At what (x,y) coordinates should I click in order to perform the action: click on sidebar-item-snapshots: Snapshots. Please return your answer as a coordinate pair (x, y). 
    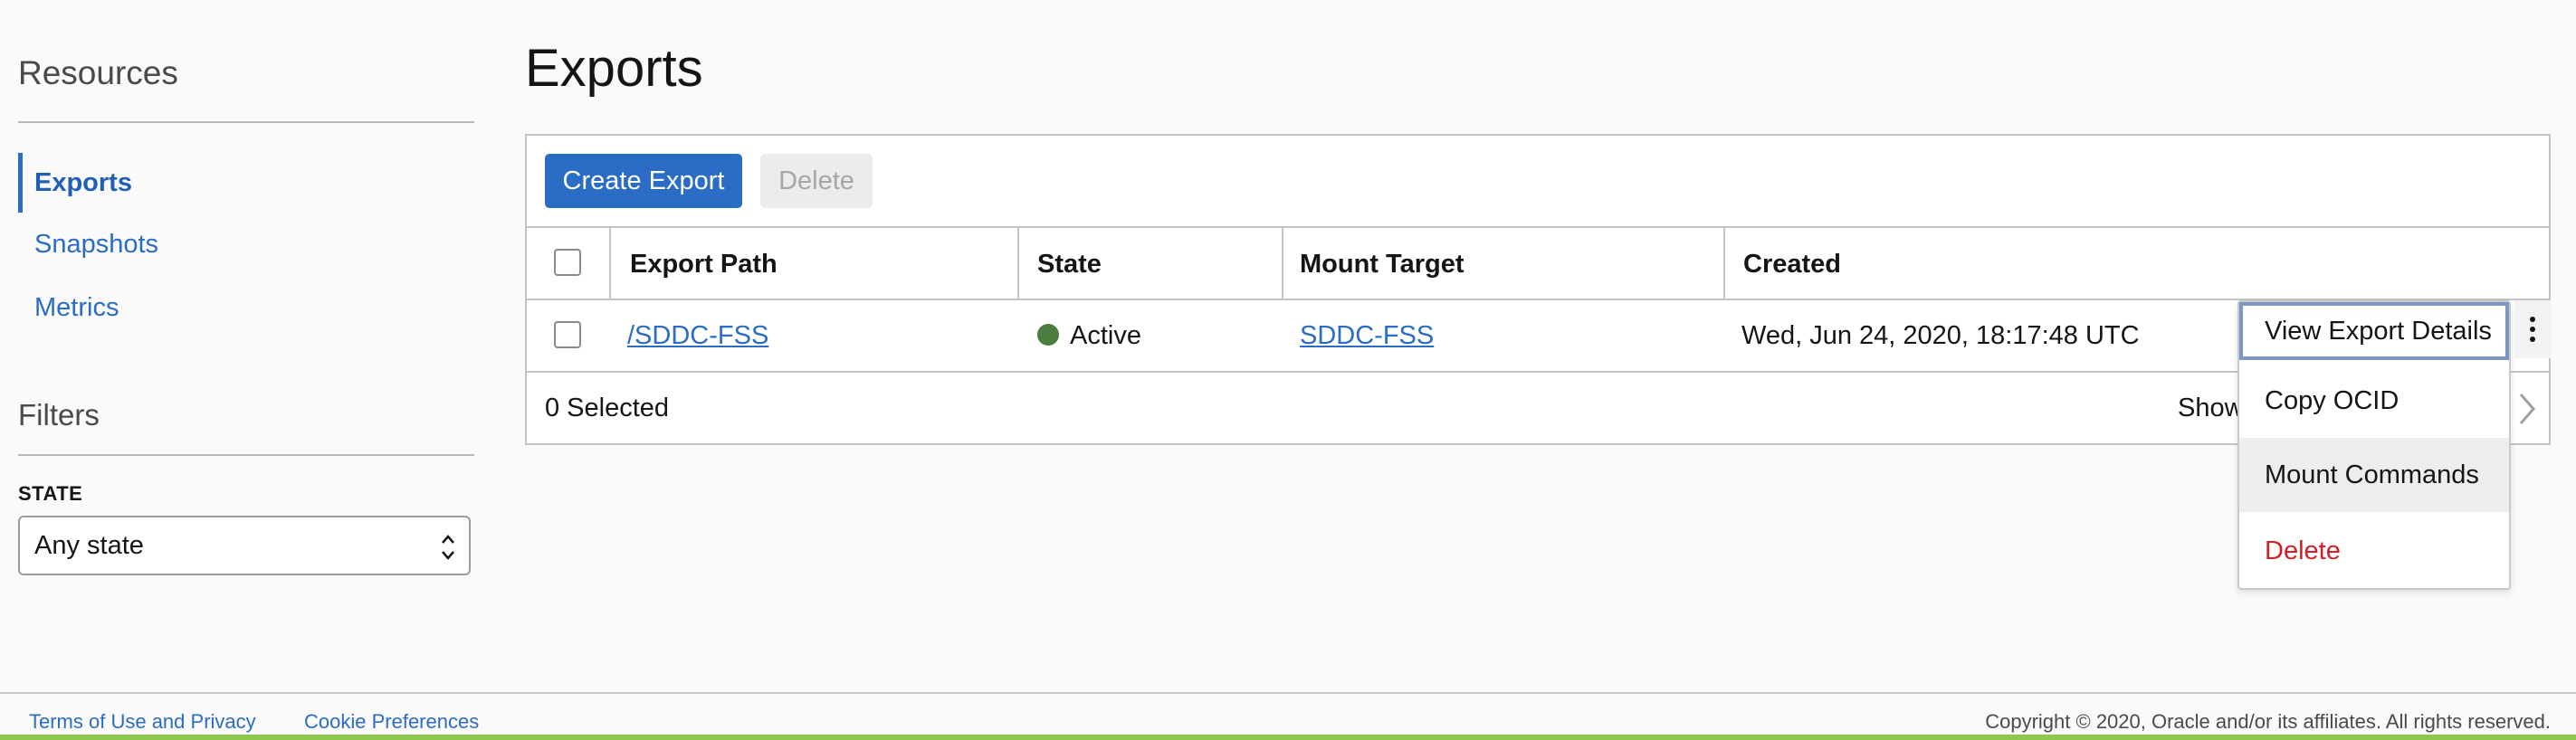
    Looking at the image, I should click on (244, 244).